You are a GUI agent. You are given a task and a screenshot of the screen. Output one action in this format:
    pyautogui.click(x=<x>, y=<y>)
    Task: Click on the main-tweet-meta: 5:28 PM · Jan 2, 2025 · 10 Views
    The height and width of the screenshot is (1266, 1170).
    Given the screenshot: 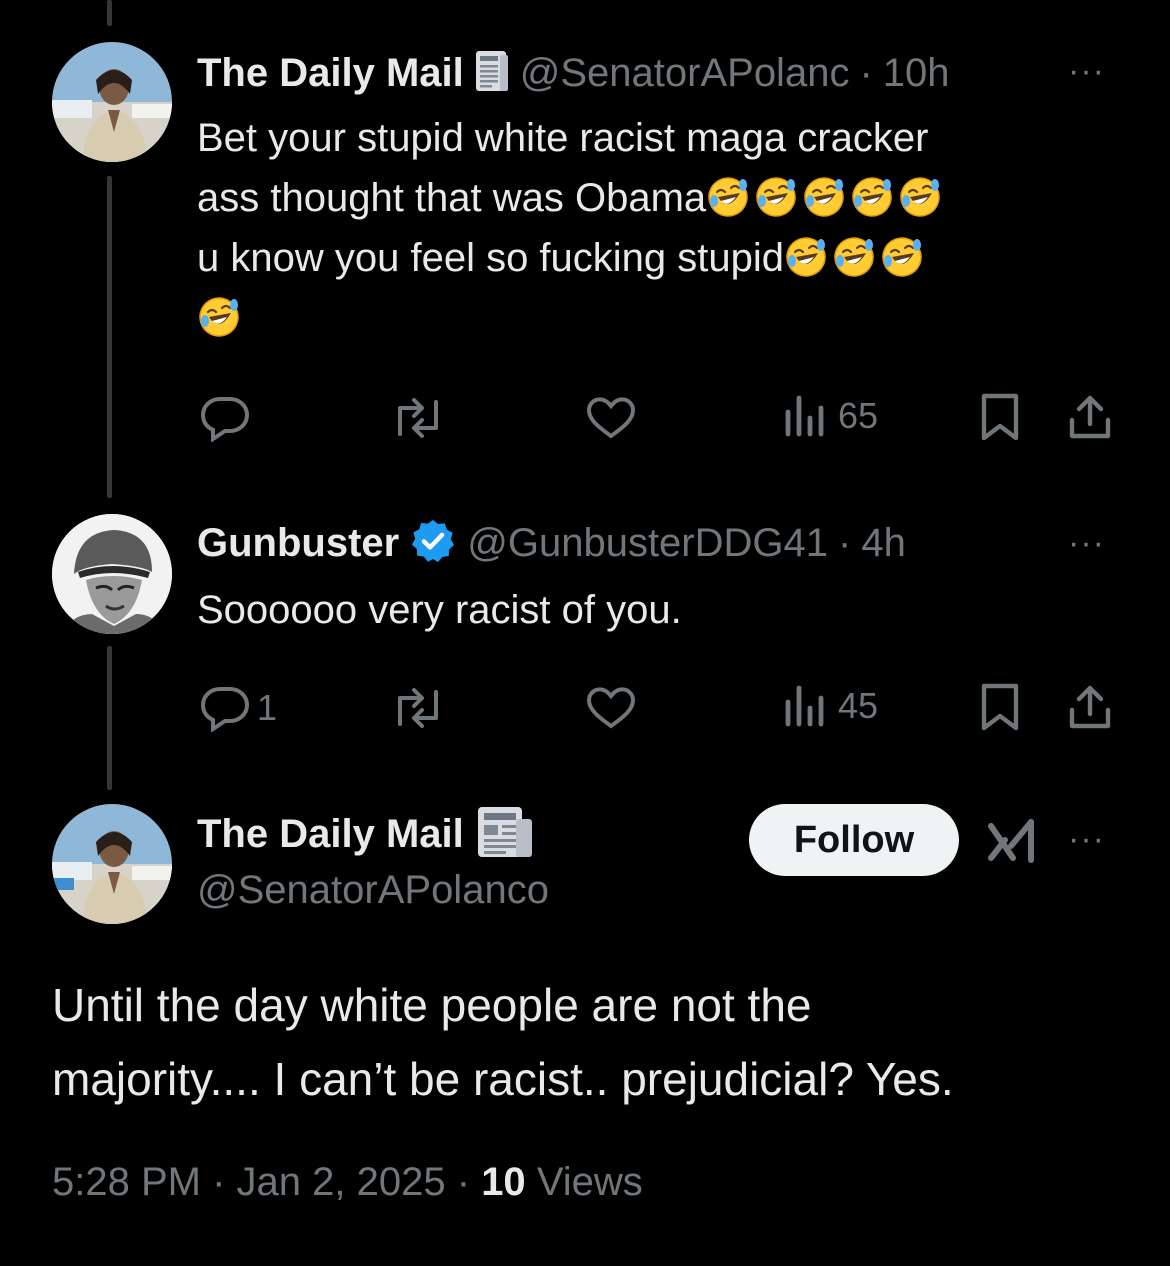 What is the action you would take?
    pyautogui.click(x=347, y=1182)
    